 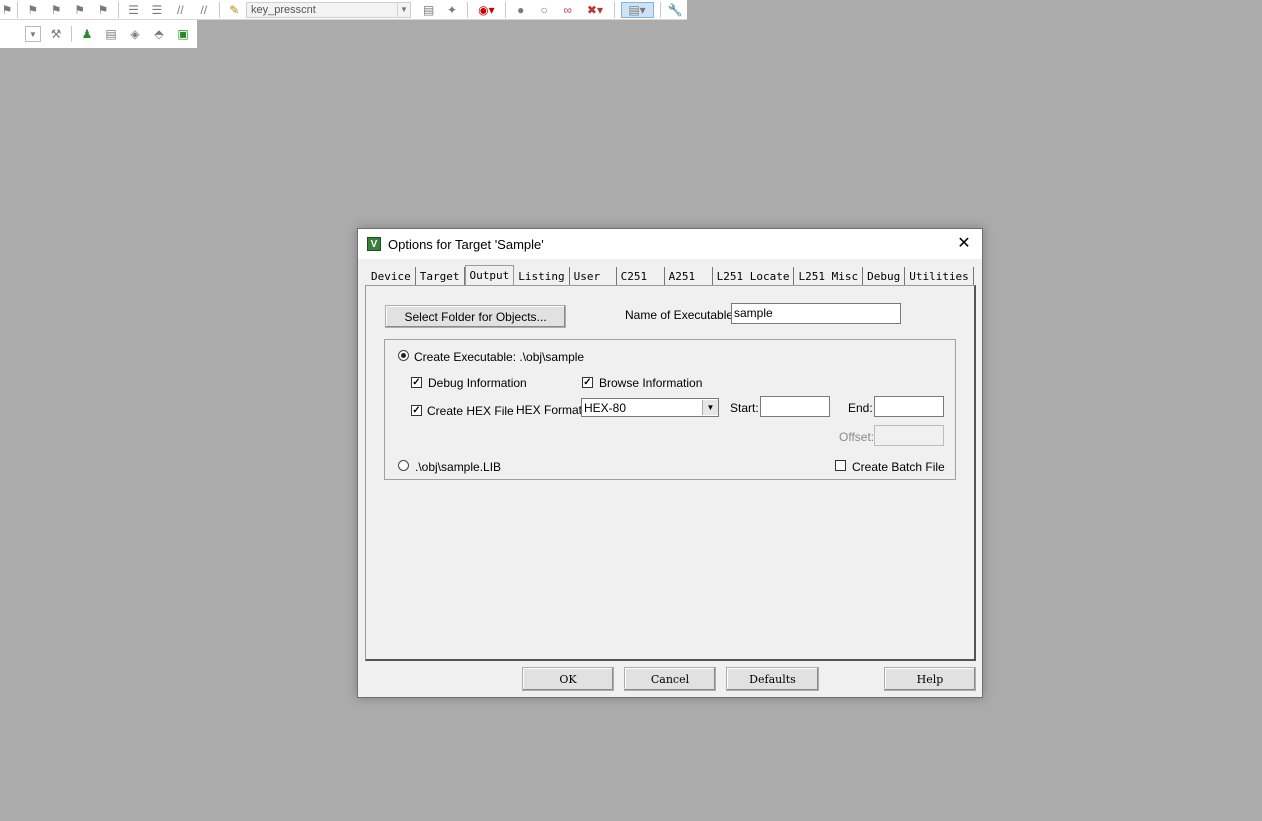 What do you see at coordinates (374, 244) in the screenshot?
I see `keil-app-icon: V` at bounding box center [374, 244].